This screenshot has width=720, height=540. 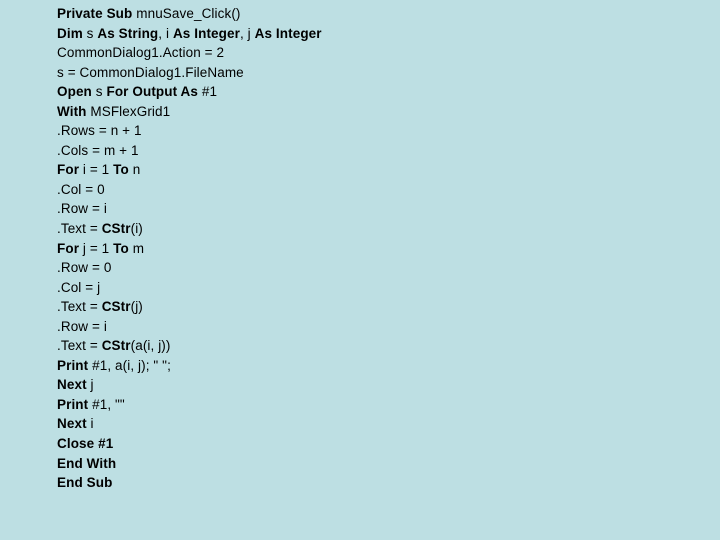 I want to click on code-text: #1, so click(x=208, y=92).